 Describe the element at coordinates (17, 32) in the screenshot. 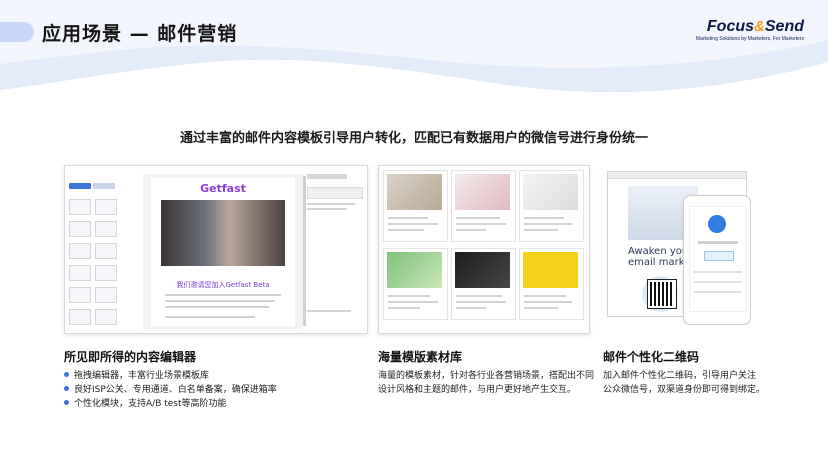

I see `title-accent-pill` at that location.